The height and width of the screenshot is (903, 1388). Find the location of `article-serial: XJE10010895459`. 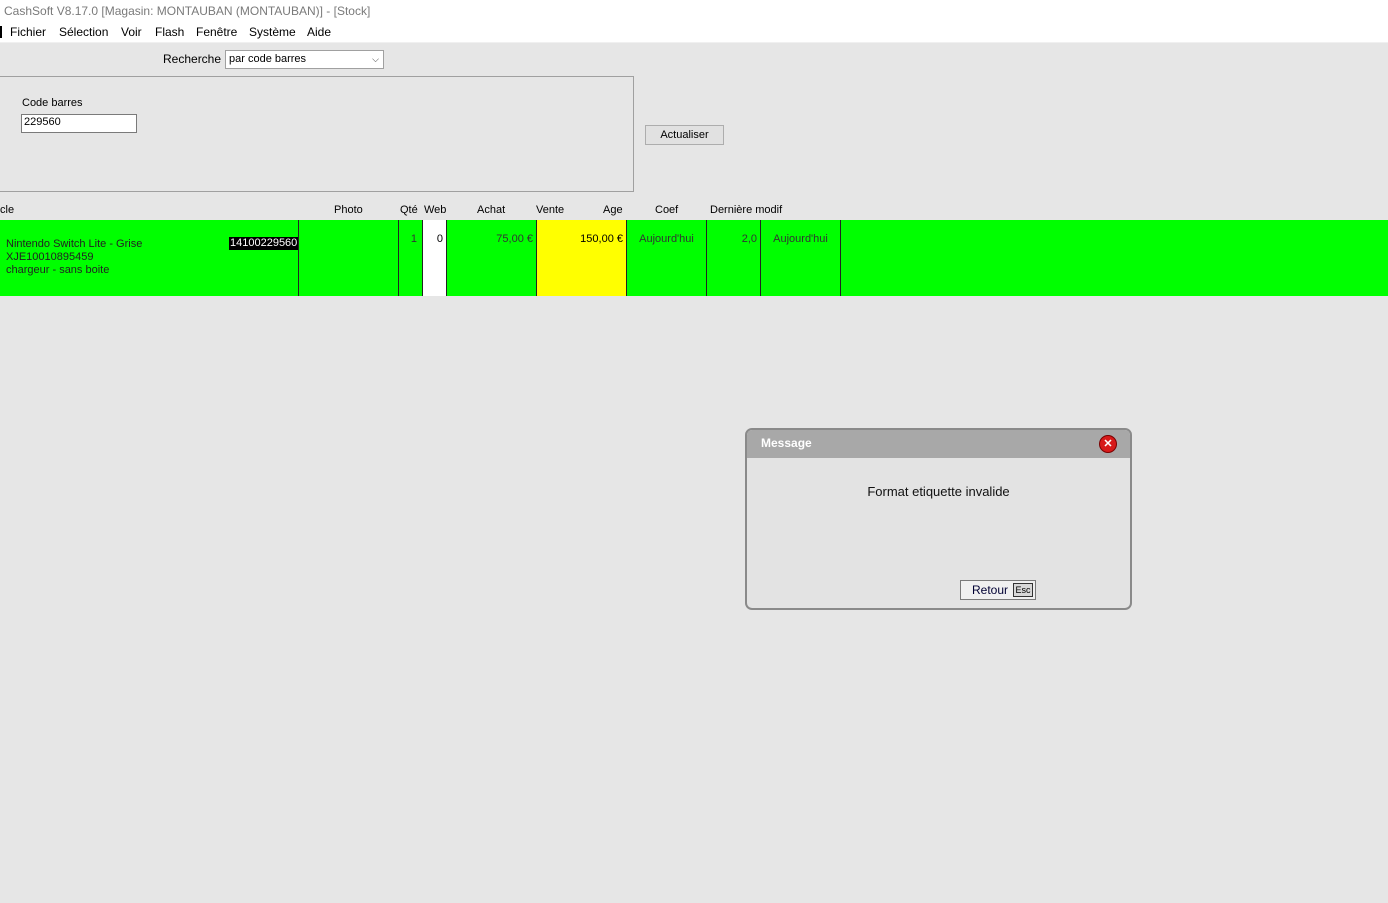

article-serial: XJE10010895459 is located at coordinates (50, 257).